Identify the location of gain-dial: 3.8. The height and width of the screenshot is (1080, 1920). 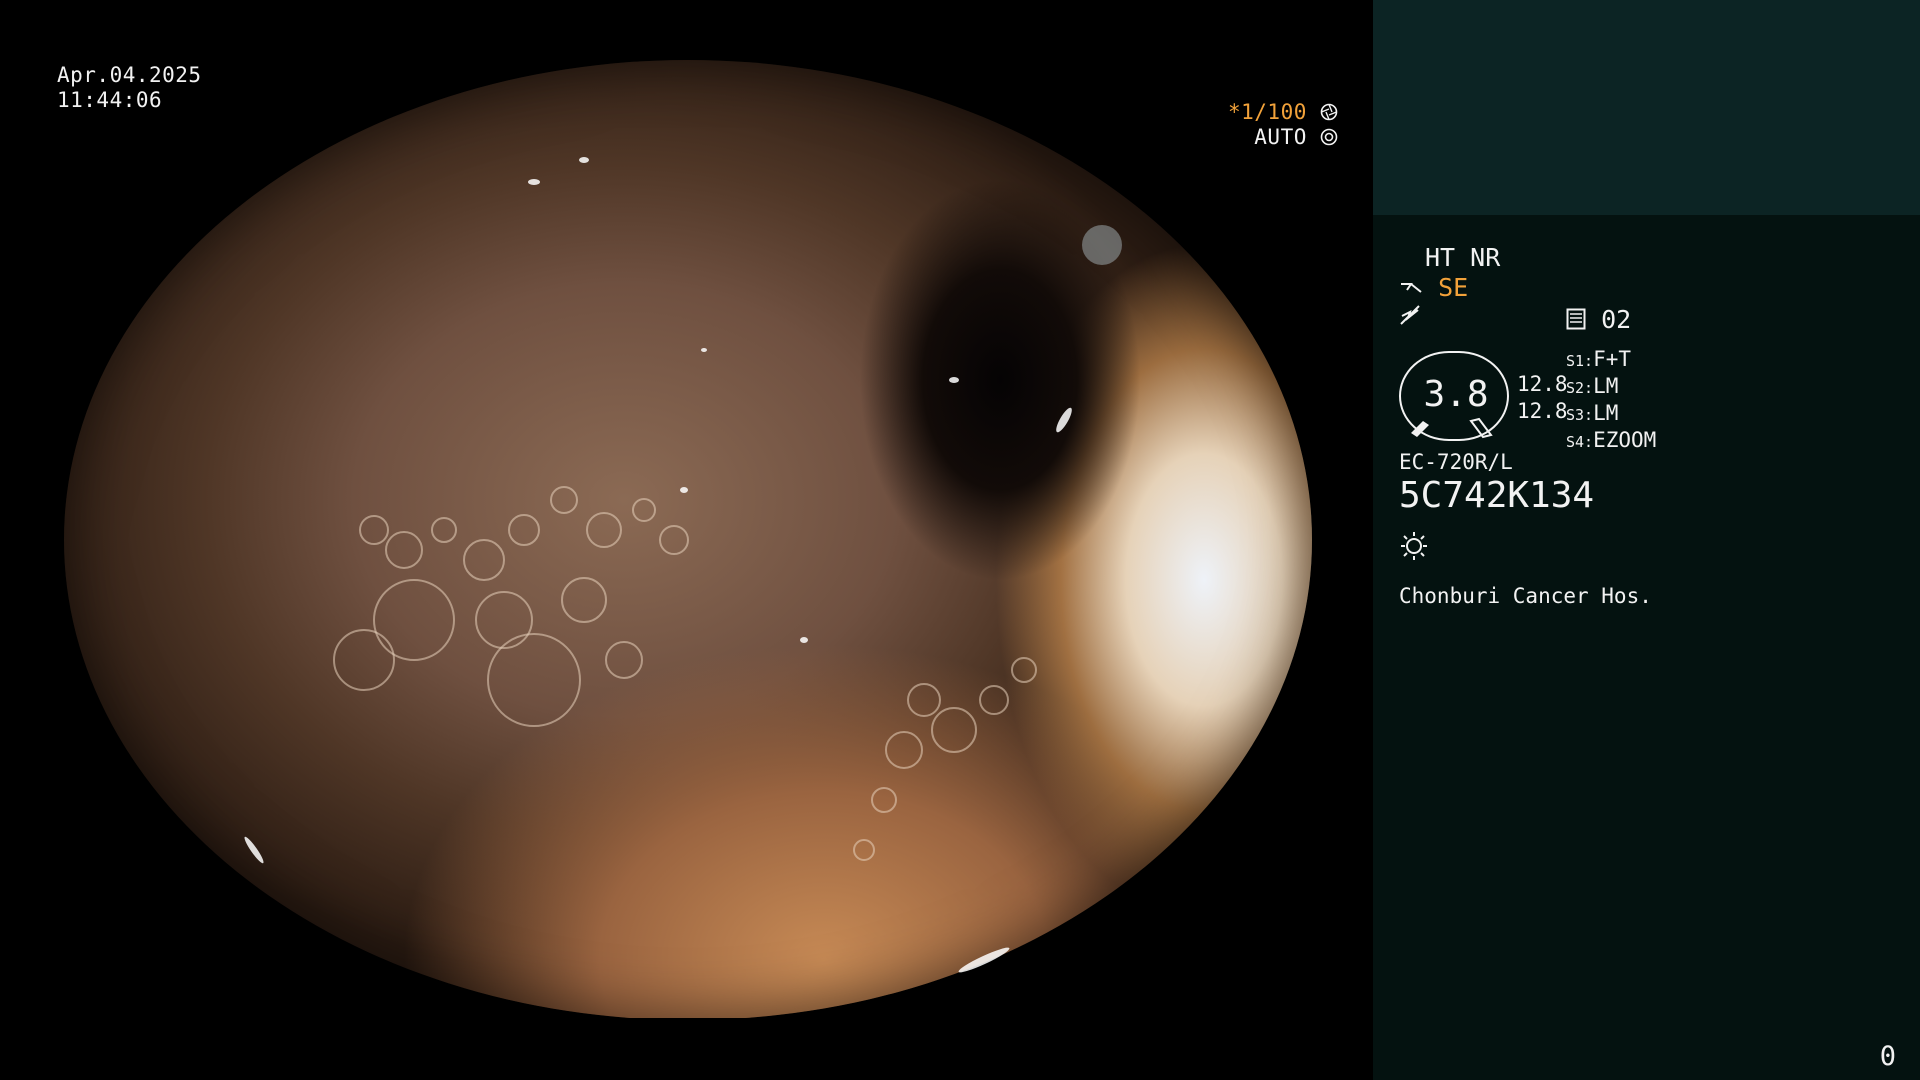
(1454, 396).